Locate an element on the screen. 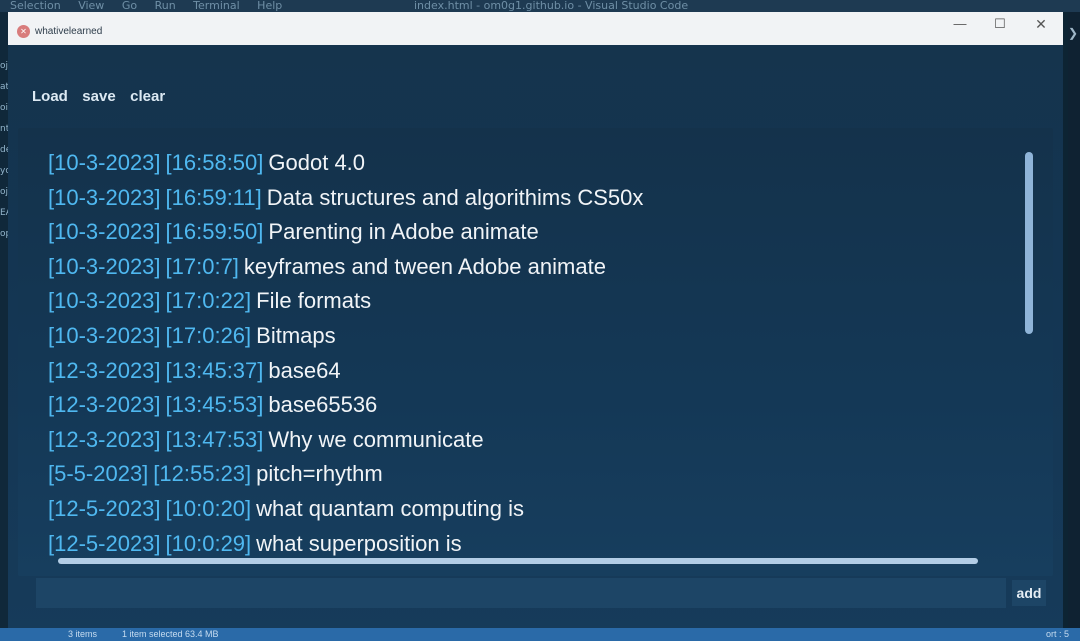 The image size is (1080, 641). load-button: Load is located at coordinates (50, 96).